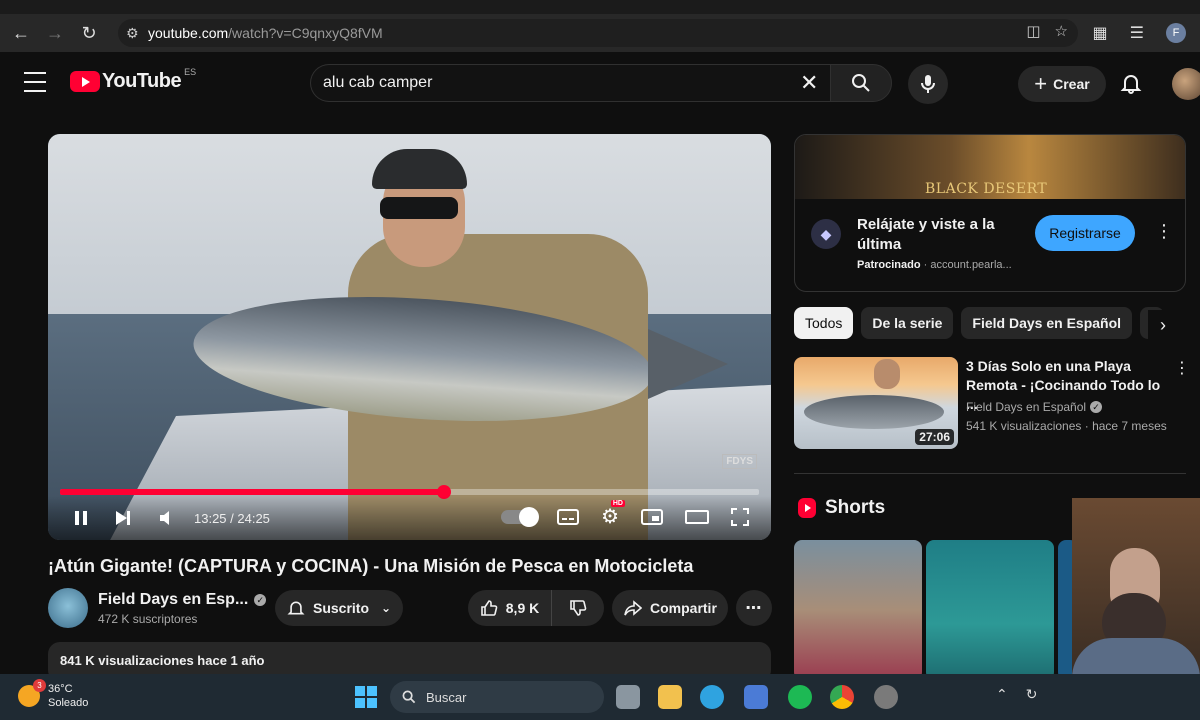  What do you see at coordinates (568, 516) in the screenshot?
I see `subtitles-icon` at bounding box center [568, 516].